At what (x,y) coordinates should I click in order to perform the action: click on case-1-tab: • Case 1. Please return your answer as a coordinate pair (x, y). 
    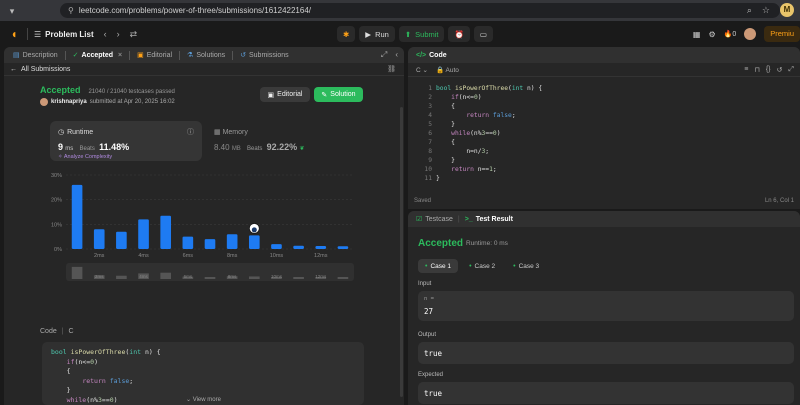
    Looking at the image, I should click on (438, 266).